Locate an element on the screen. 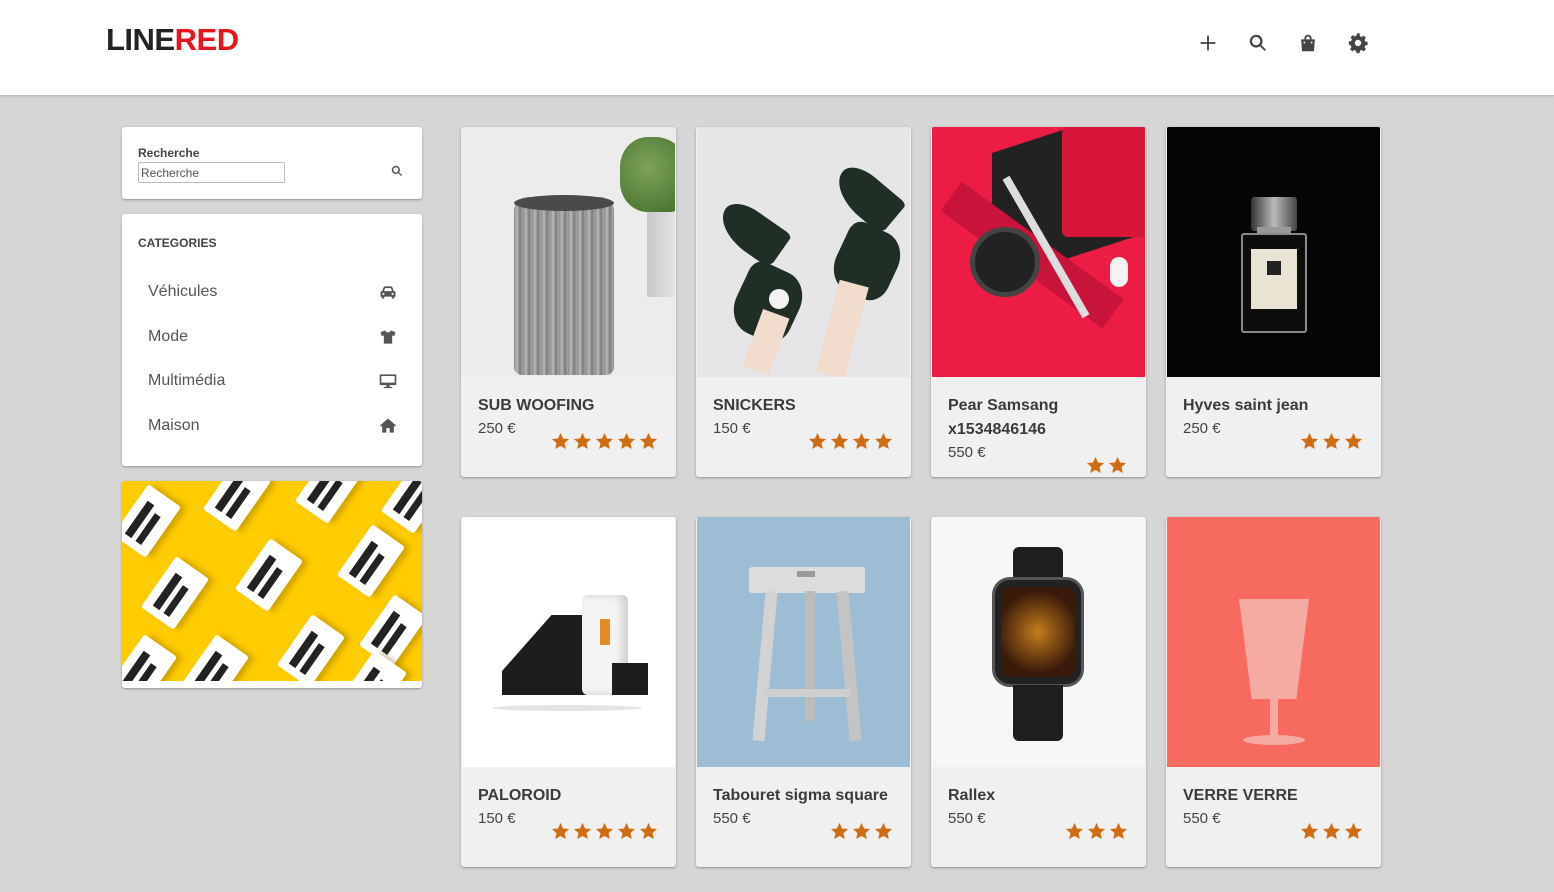 The width and height of the screenshot is (1554, 892). category-label: Véhicules is located at coordinates (183, 292).